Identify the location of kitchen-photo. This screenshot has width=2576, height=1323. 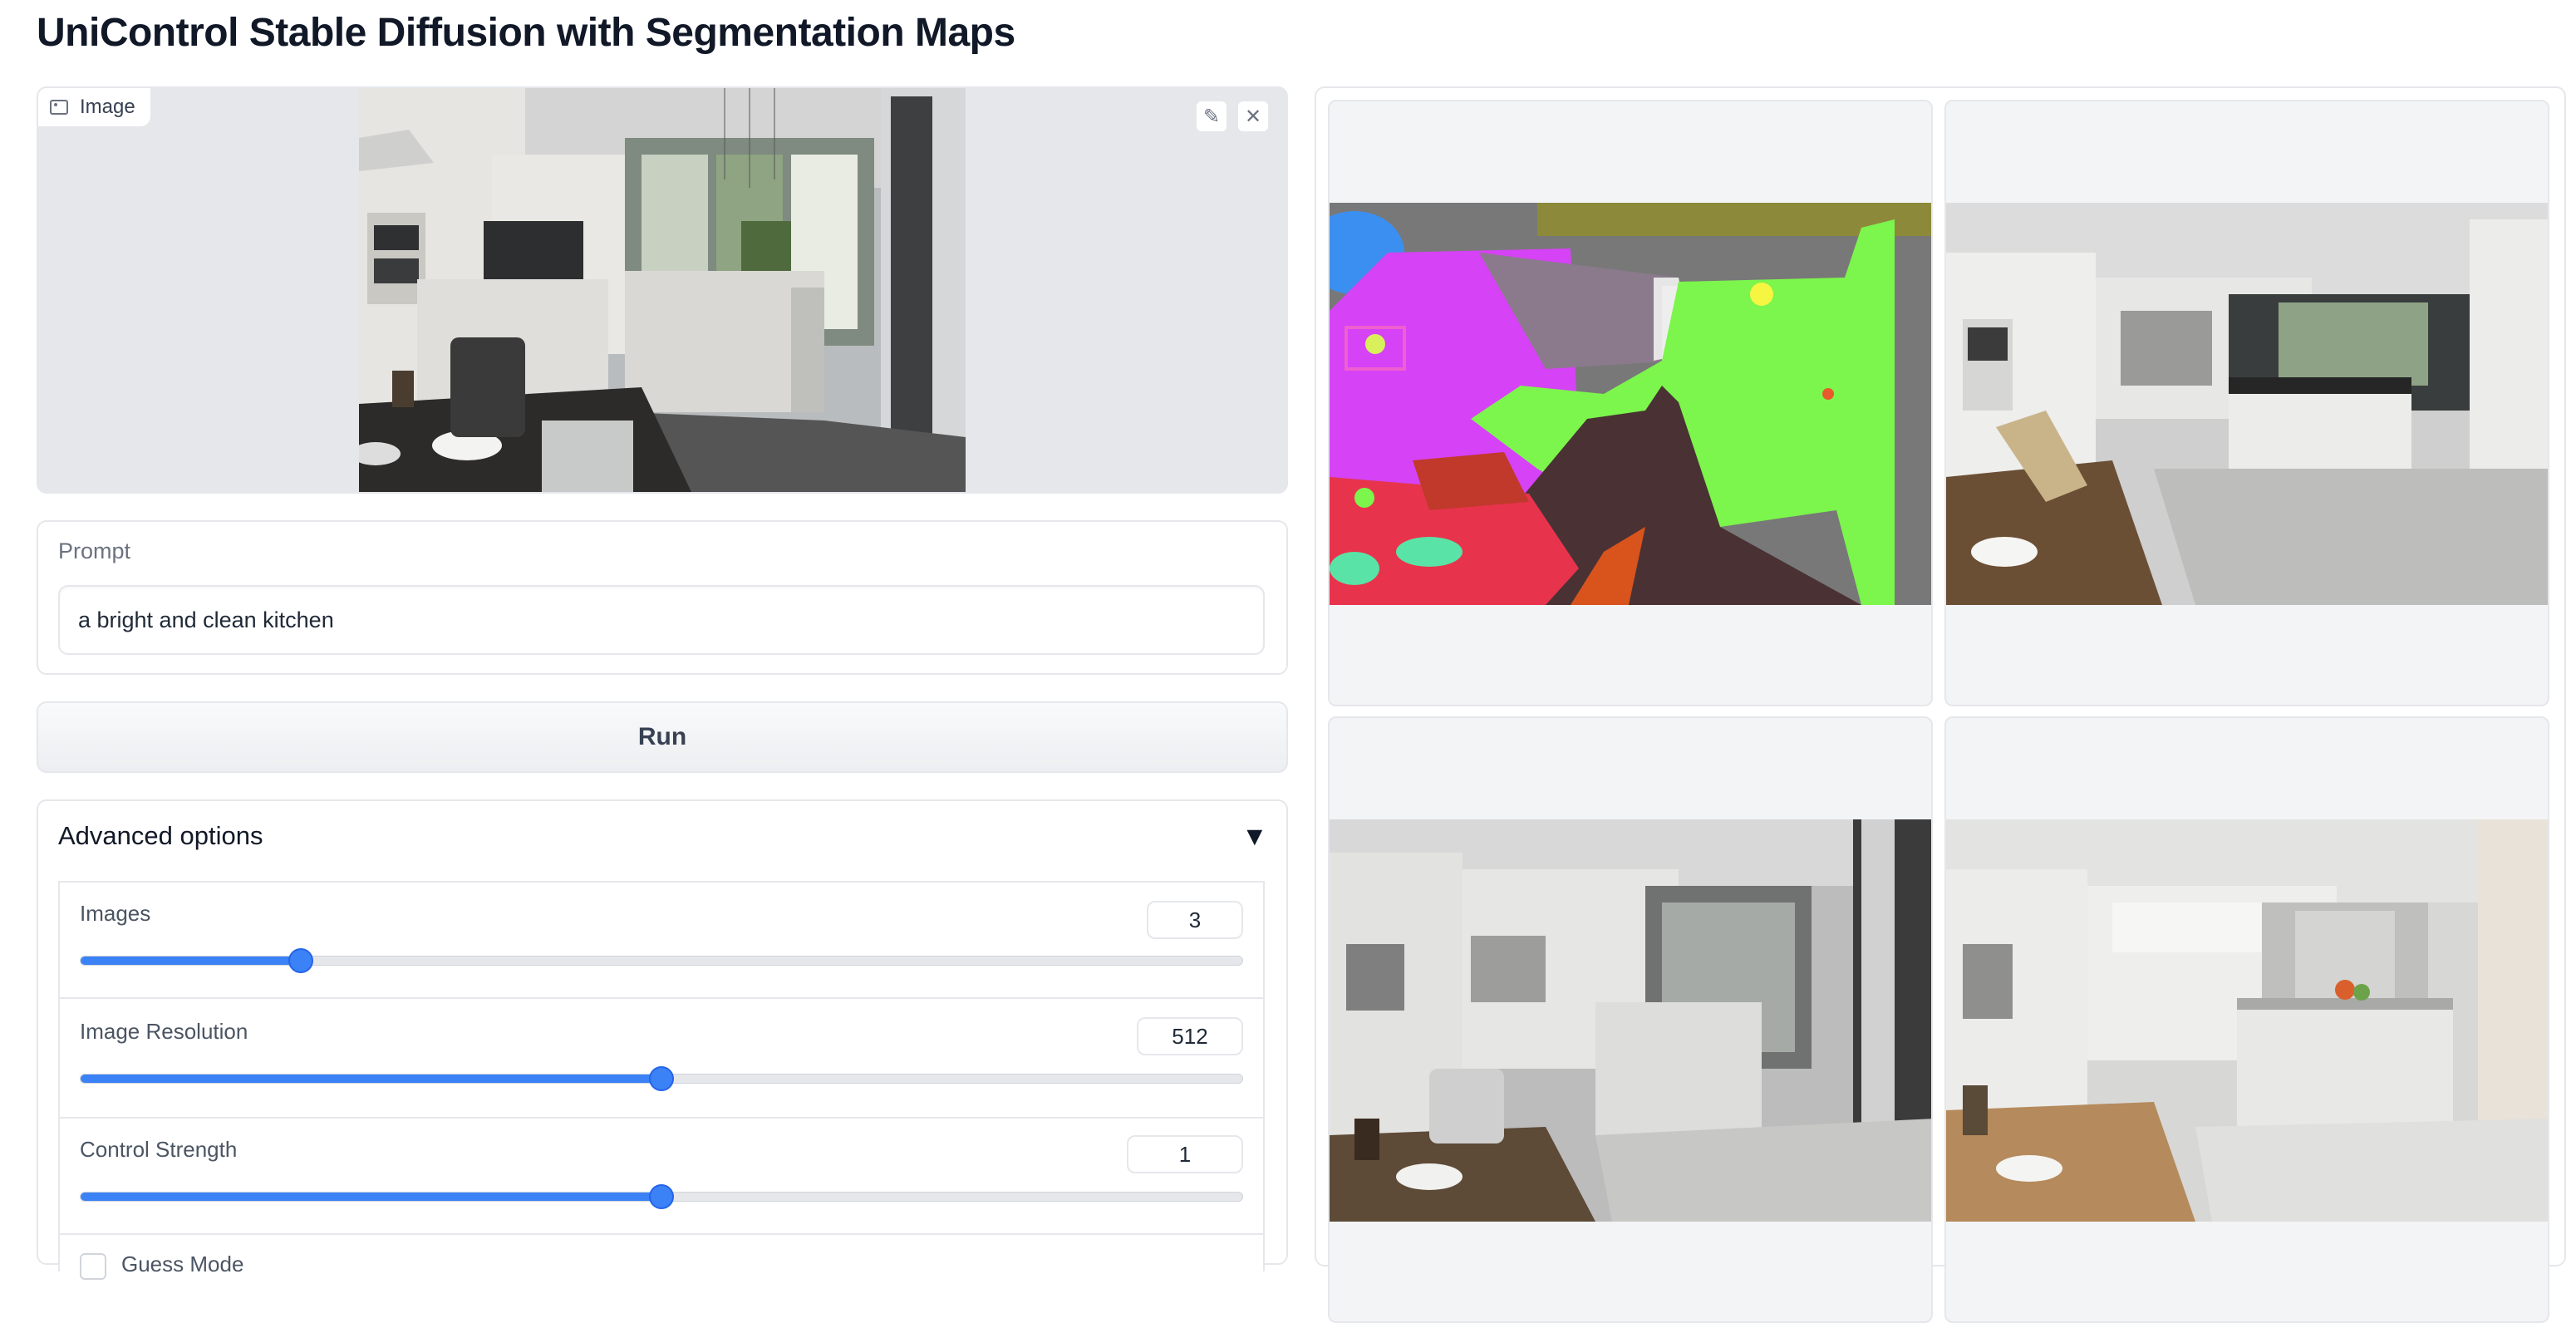
(662, 290).